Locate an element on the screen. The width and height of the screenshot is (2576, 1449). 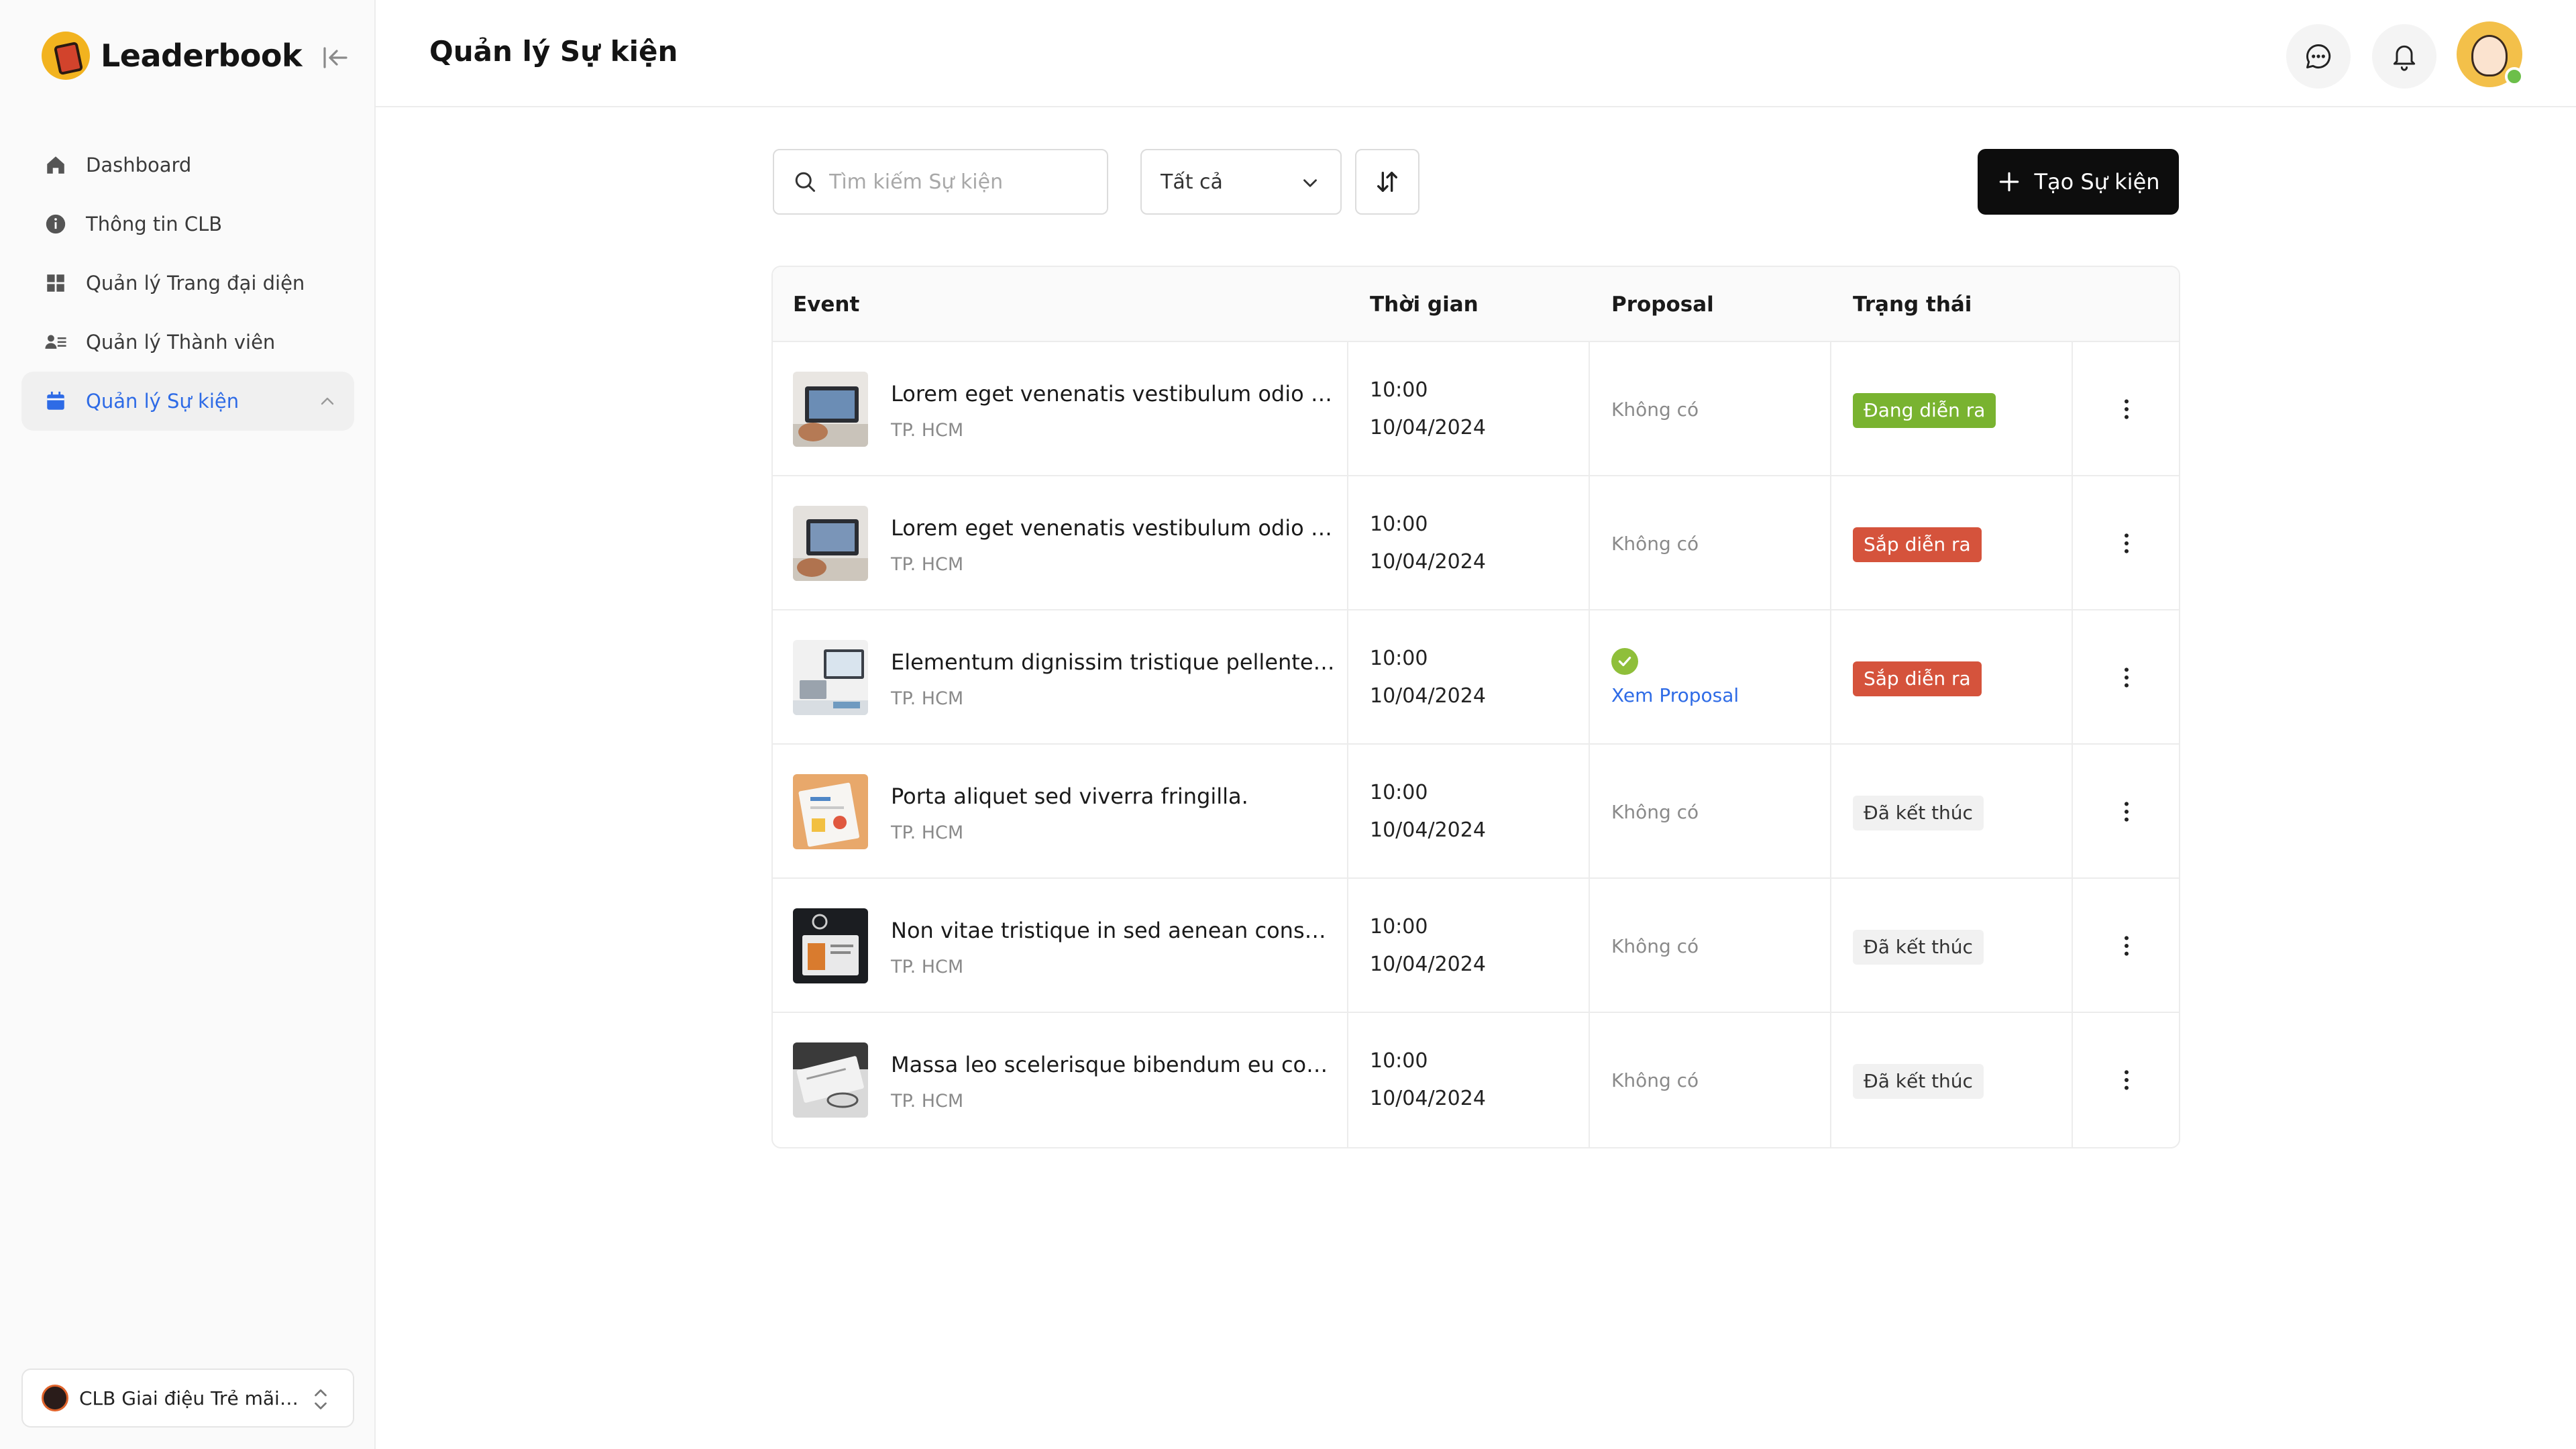
messages-button is located at coordinates (2318, 56).